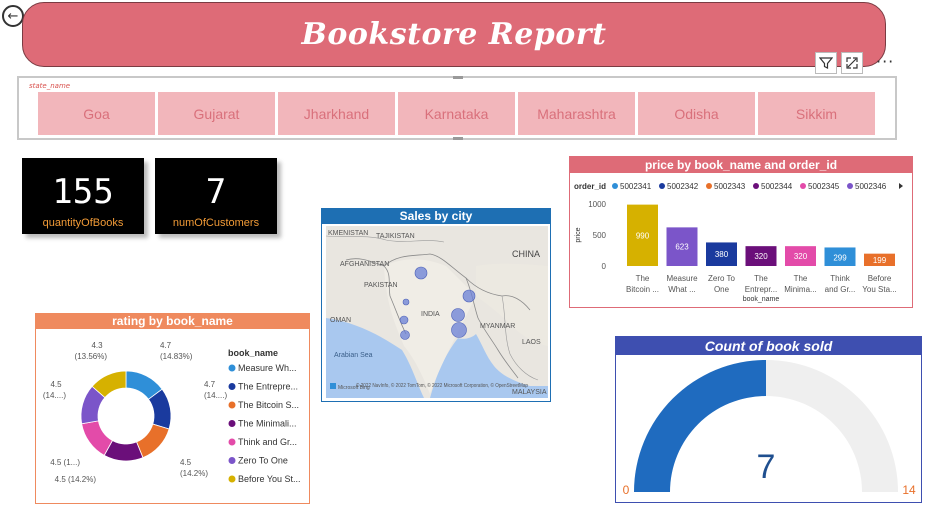  Describe the element at coordinates (216, 192) in the screenshot. I see `kpi-value: 7` at that location.